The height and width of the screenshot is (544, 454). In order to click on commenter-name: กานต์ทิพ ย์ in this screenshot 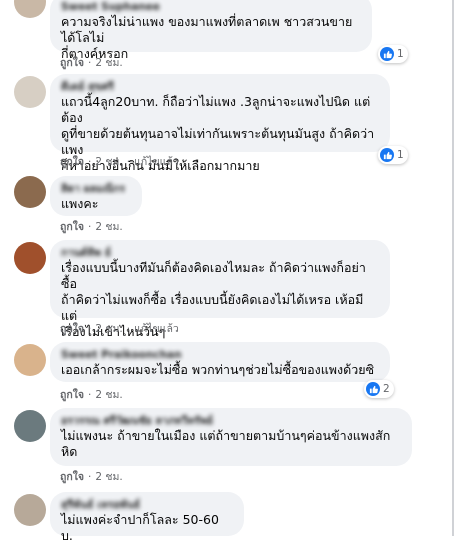, I will do `click(220, 253)`.